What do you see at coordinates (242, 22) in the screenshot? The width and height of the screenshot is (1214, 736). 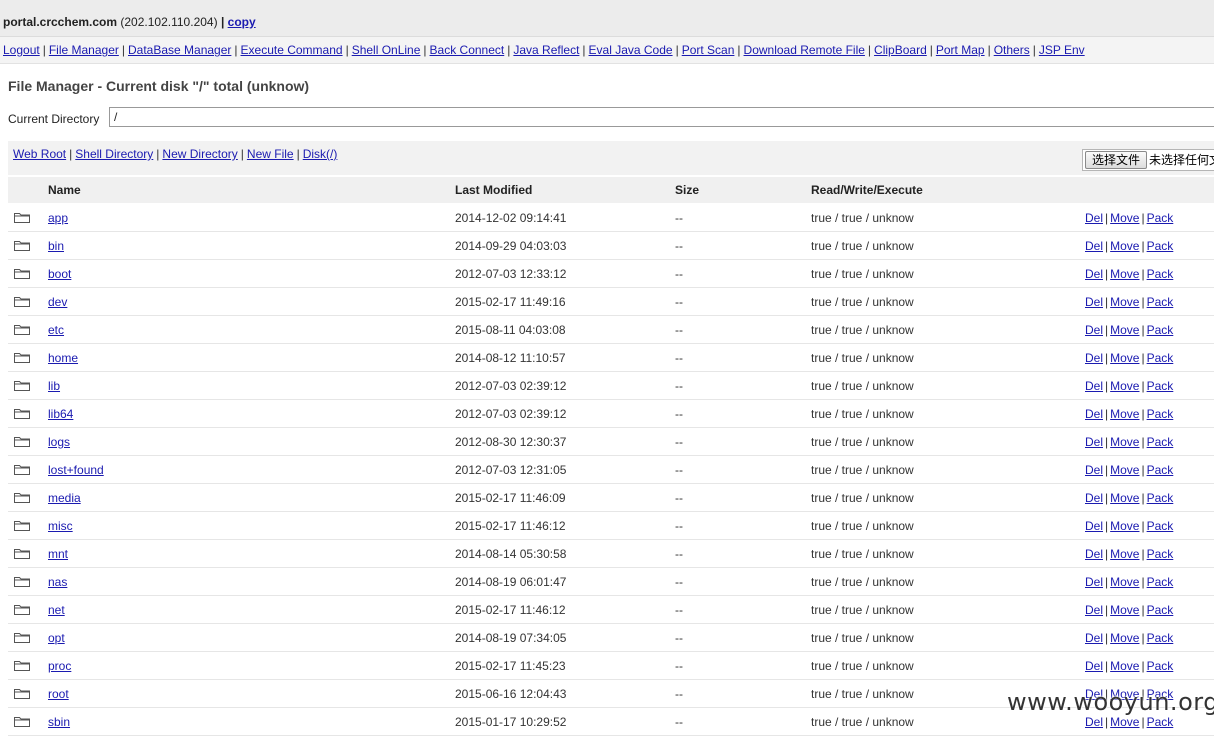 I see `copy-link: copy` at bounding box center [242, 22].